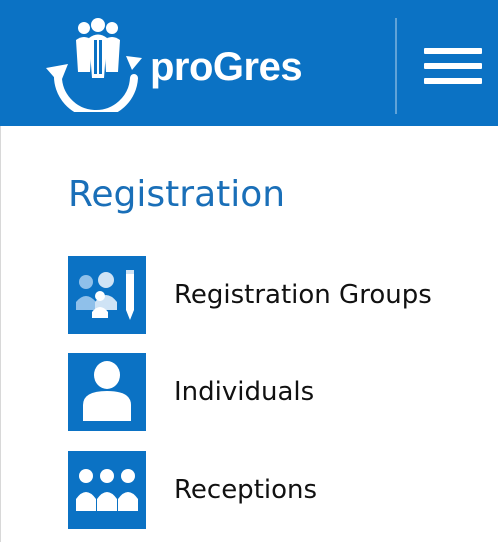  What do you see at coordinates (177, 194) in the screenshot?
I see `section-title: Registration` at bounding box center [177, 194].